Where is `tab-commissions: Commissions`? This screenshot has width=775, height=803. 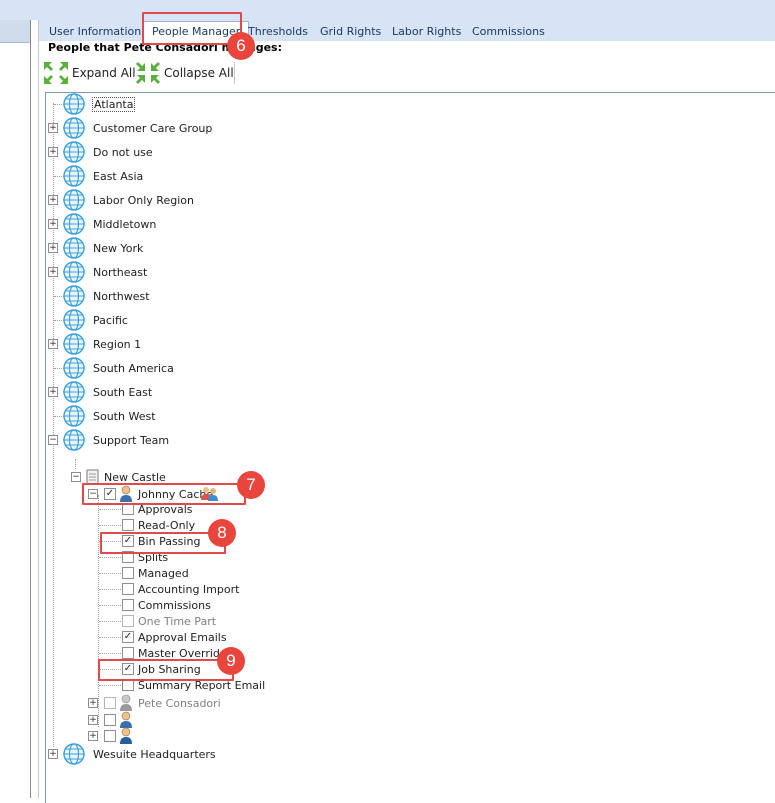 tab-commissions: Commissions is located at coordinates (508, 31).